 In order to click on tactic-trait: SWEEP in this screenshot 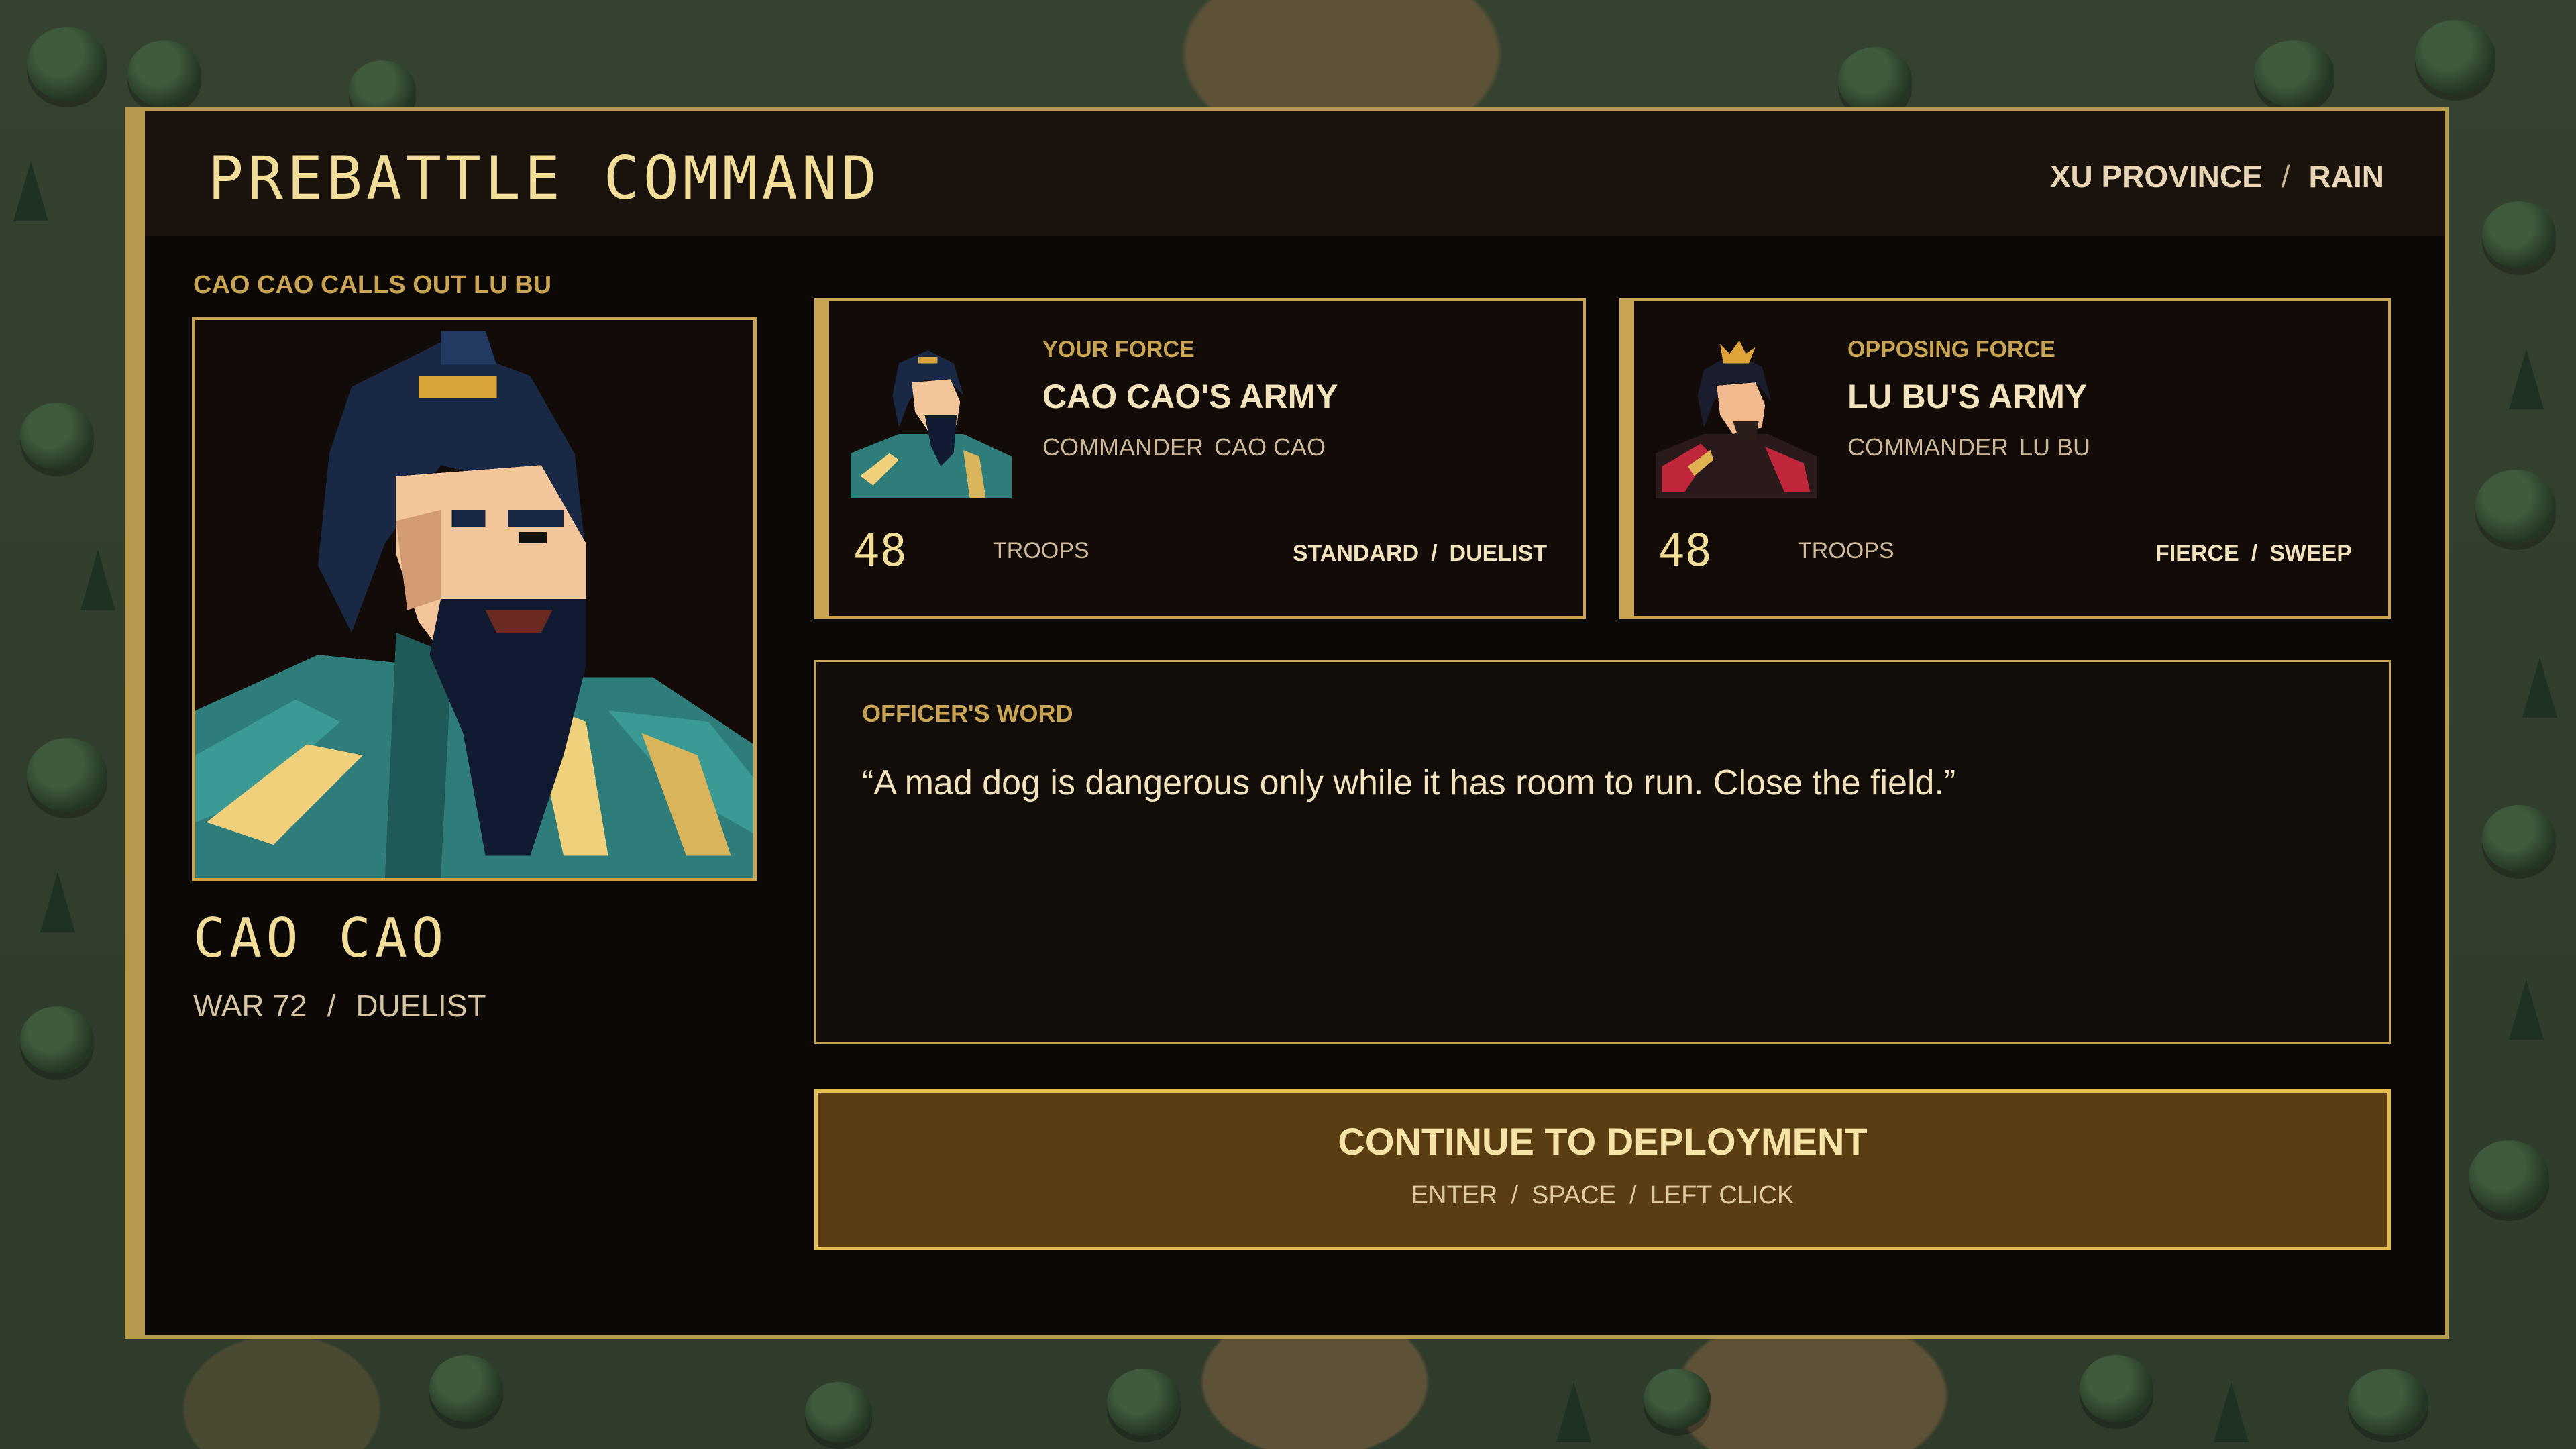, I will do `click(2310, 553)`.